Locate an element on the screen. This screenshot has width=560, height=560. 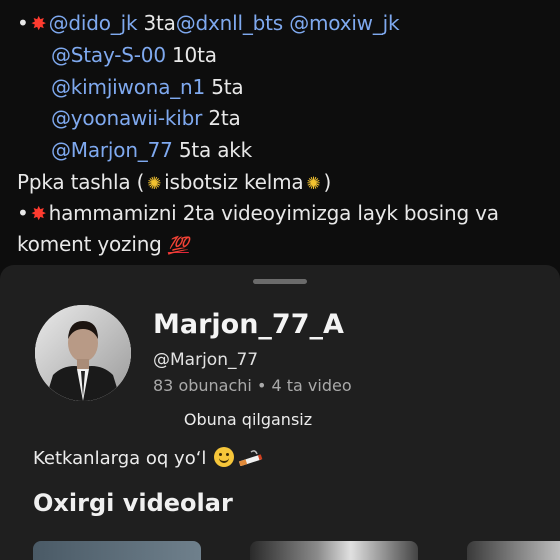
subscribed-button: Obuna qilgansiz is located at coordinates (248, 420).